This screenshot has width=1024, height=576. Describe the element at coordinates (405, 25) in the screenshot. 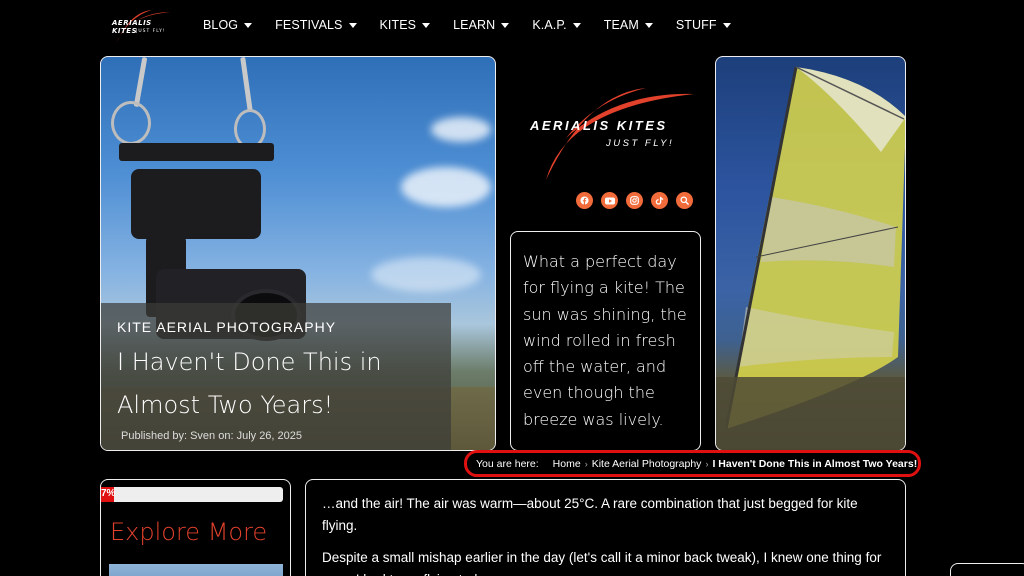

I see `menu-kites: KITES` at that location.